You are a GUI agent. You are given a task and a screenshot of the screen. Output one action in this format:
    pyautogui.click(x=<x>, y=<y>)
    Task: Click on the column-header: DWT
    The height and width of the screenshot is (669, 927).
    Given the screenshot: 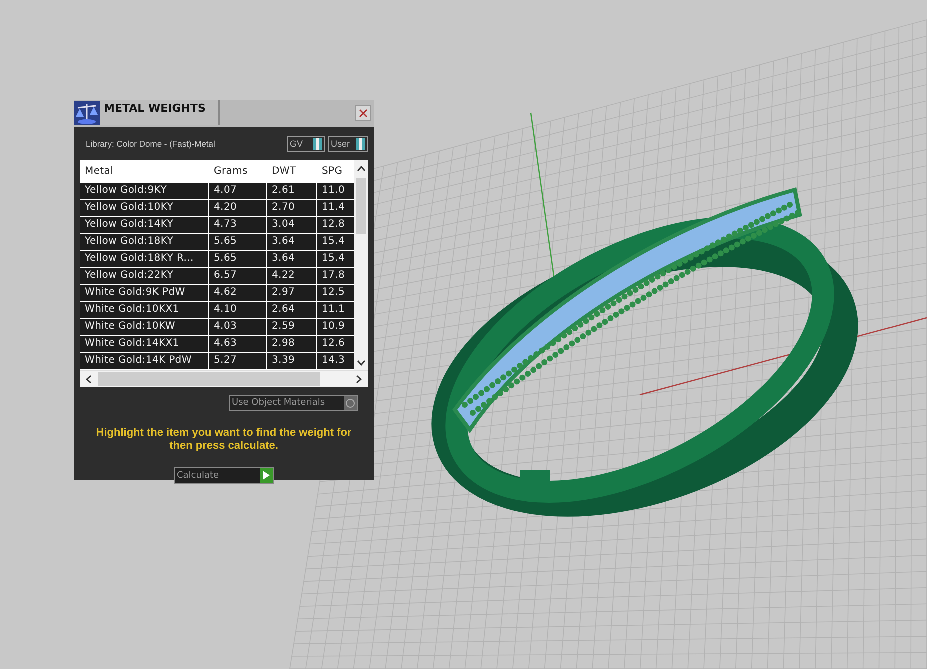 What is the action you would take?
    pyautogui.click(x=292, y=171)
    